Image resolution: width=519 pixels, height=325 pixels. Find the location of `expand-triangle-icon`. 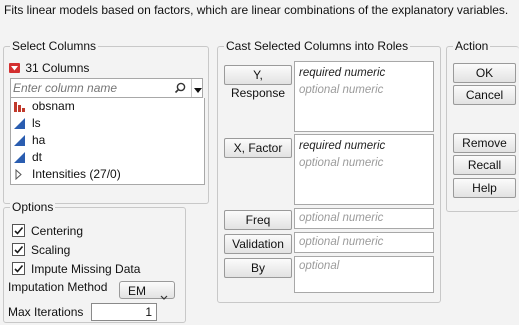

expand-triangle-icon is located at coordinates (20, 174).